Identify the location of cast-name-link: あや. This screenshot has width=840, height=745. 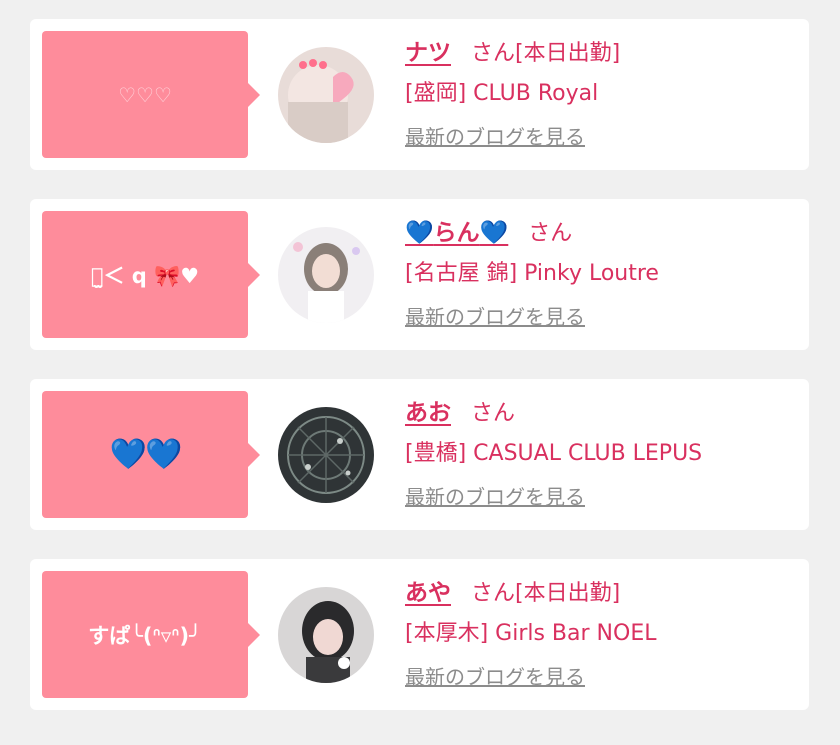
(428, 590).